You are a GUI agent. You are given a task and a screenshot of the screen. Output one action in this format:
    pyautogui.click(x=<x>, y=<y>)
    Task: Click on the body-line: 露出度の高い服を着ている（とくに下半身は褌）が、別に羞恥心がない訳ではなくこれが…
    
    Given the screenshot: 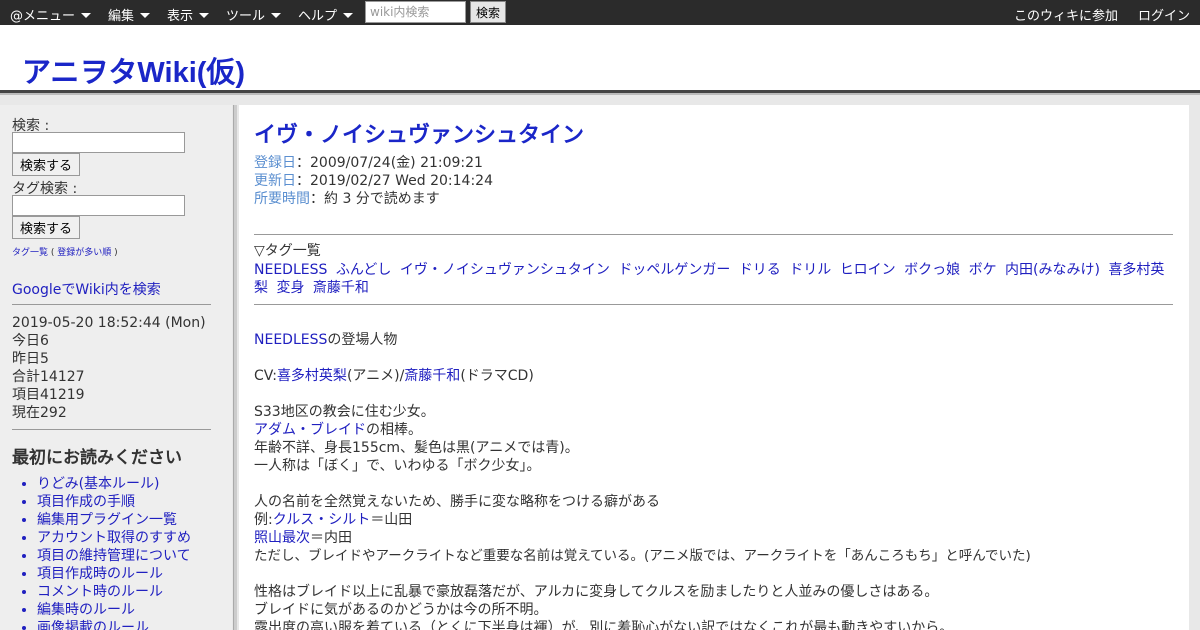 What is the action you would take?
    pyautogui.click(x=604, y=625)
    